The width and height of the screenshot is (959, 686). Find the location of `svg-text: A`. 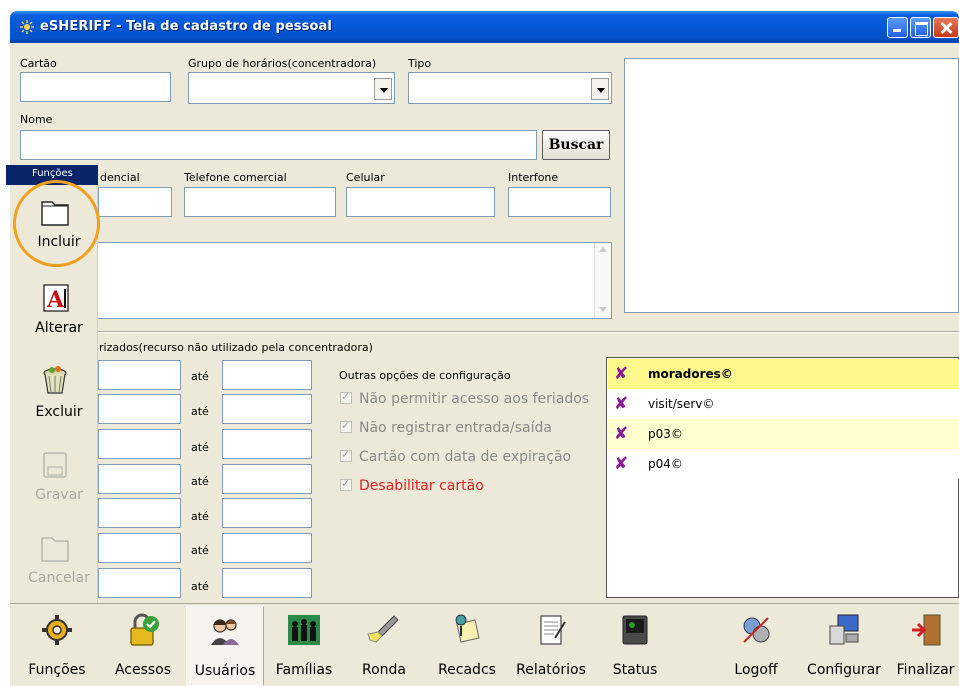

svg-text: A is located at coordinates (55, 300).